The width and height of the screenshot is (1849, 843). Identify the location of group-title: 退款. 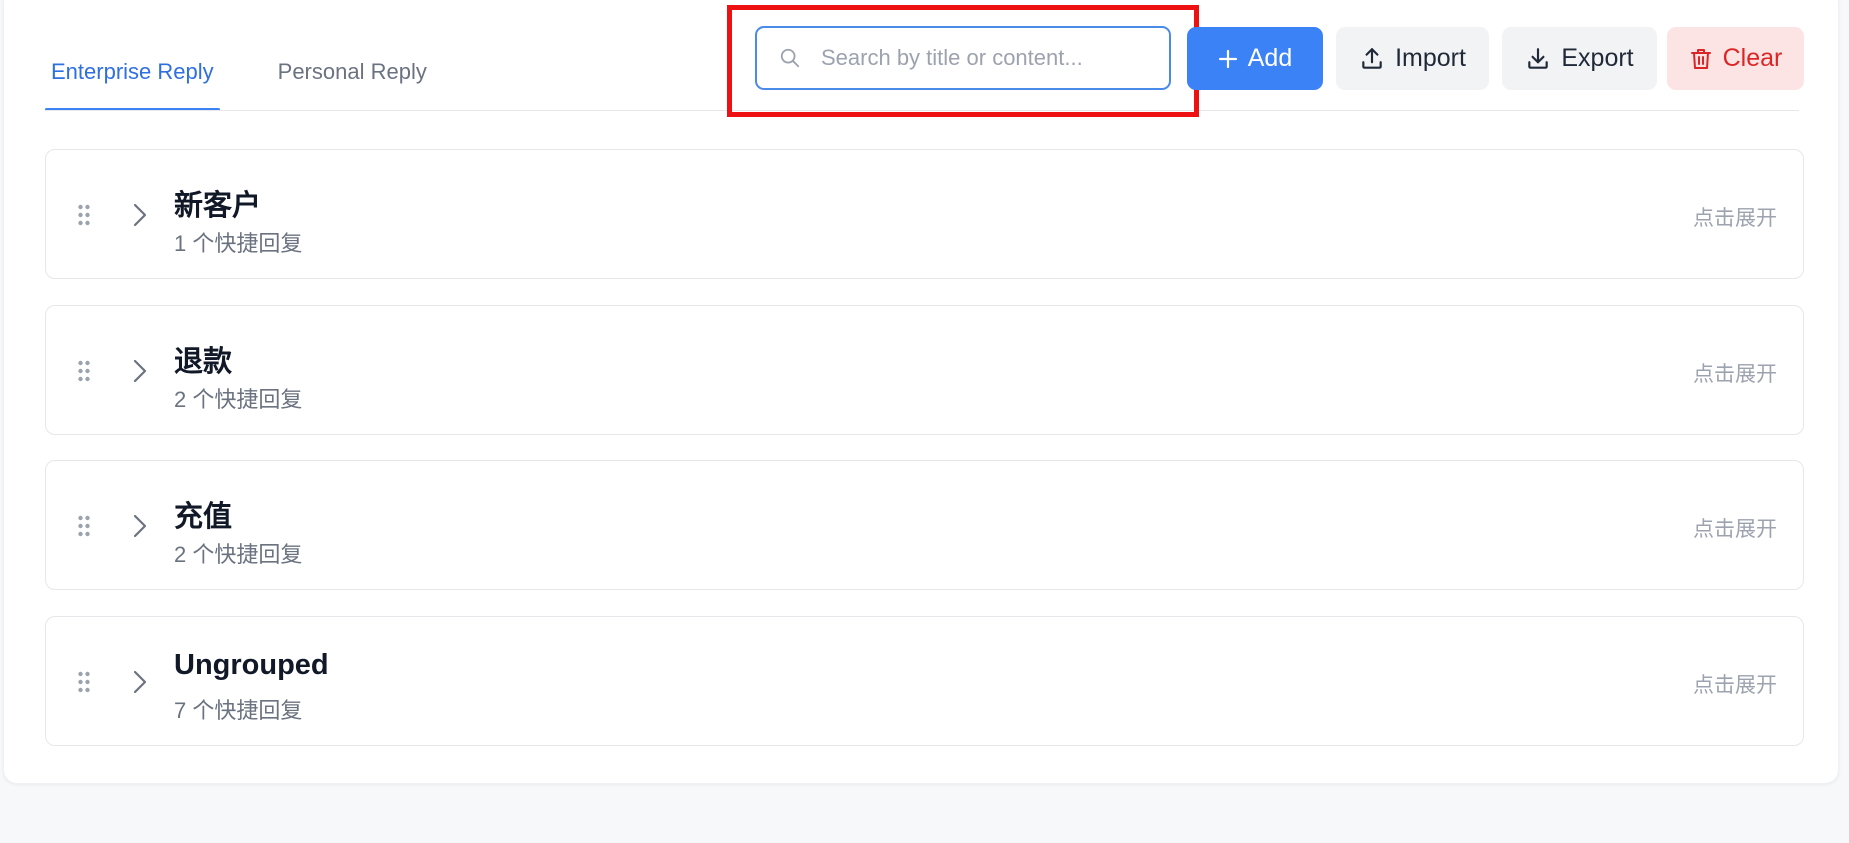
(203, 362).